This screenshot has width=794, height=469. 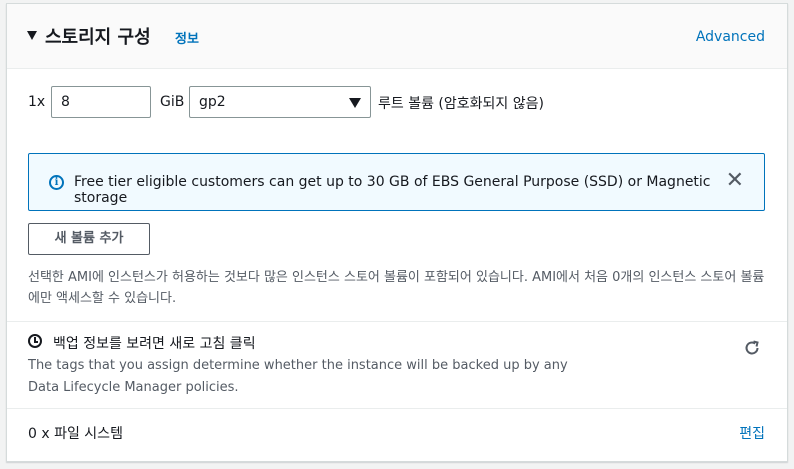 I want to click on refresh-icon, so click(x=752, y=348).